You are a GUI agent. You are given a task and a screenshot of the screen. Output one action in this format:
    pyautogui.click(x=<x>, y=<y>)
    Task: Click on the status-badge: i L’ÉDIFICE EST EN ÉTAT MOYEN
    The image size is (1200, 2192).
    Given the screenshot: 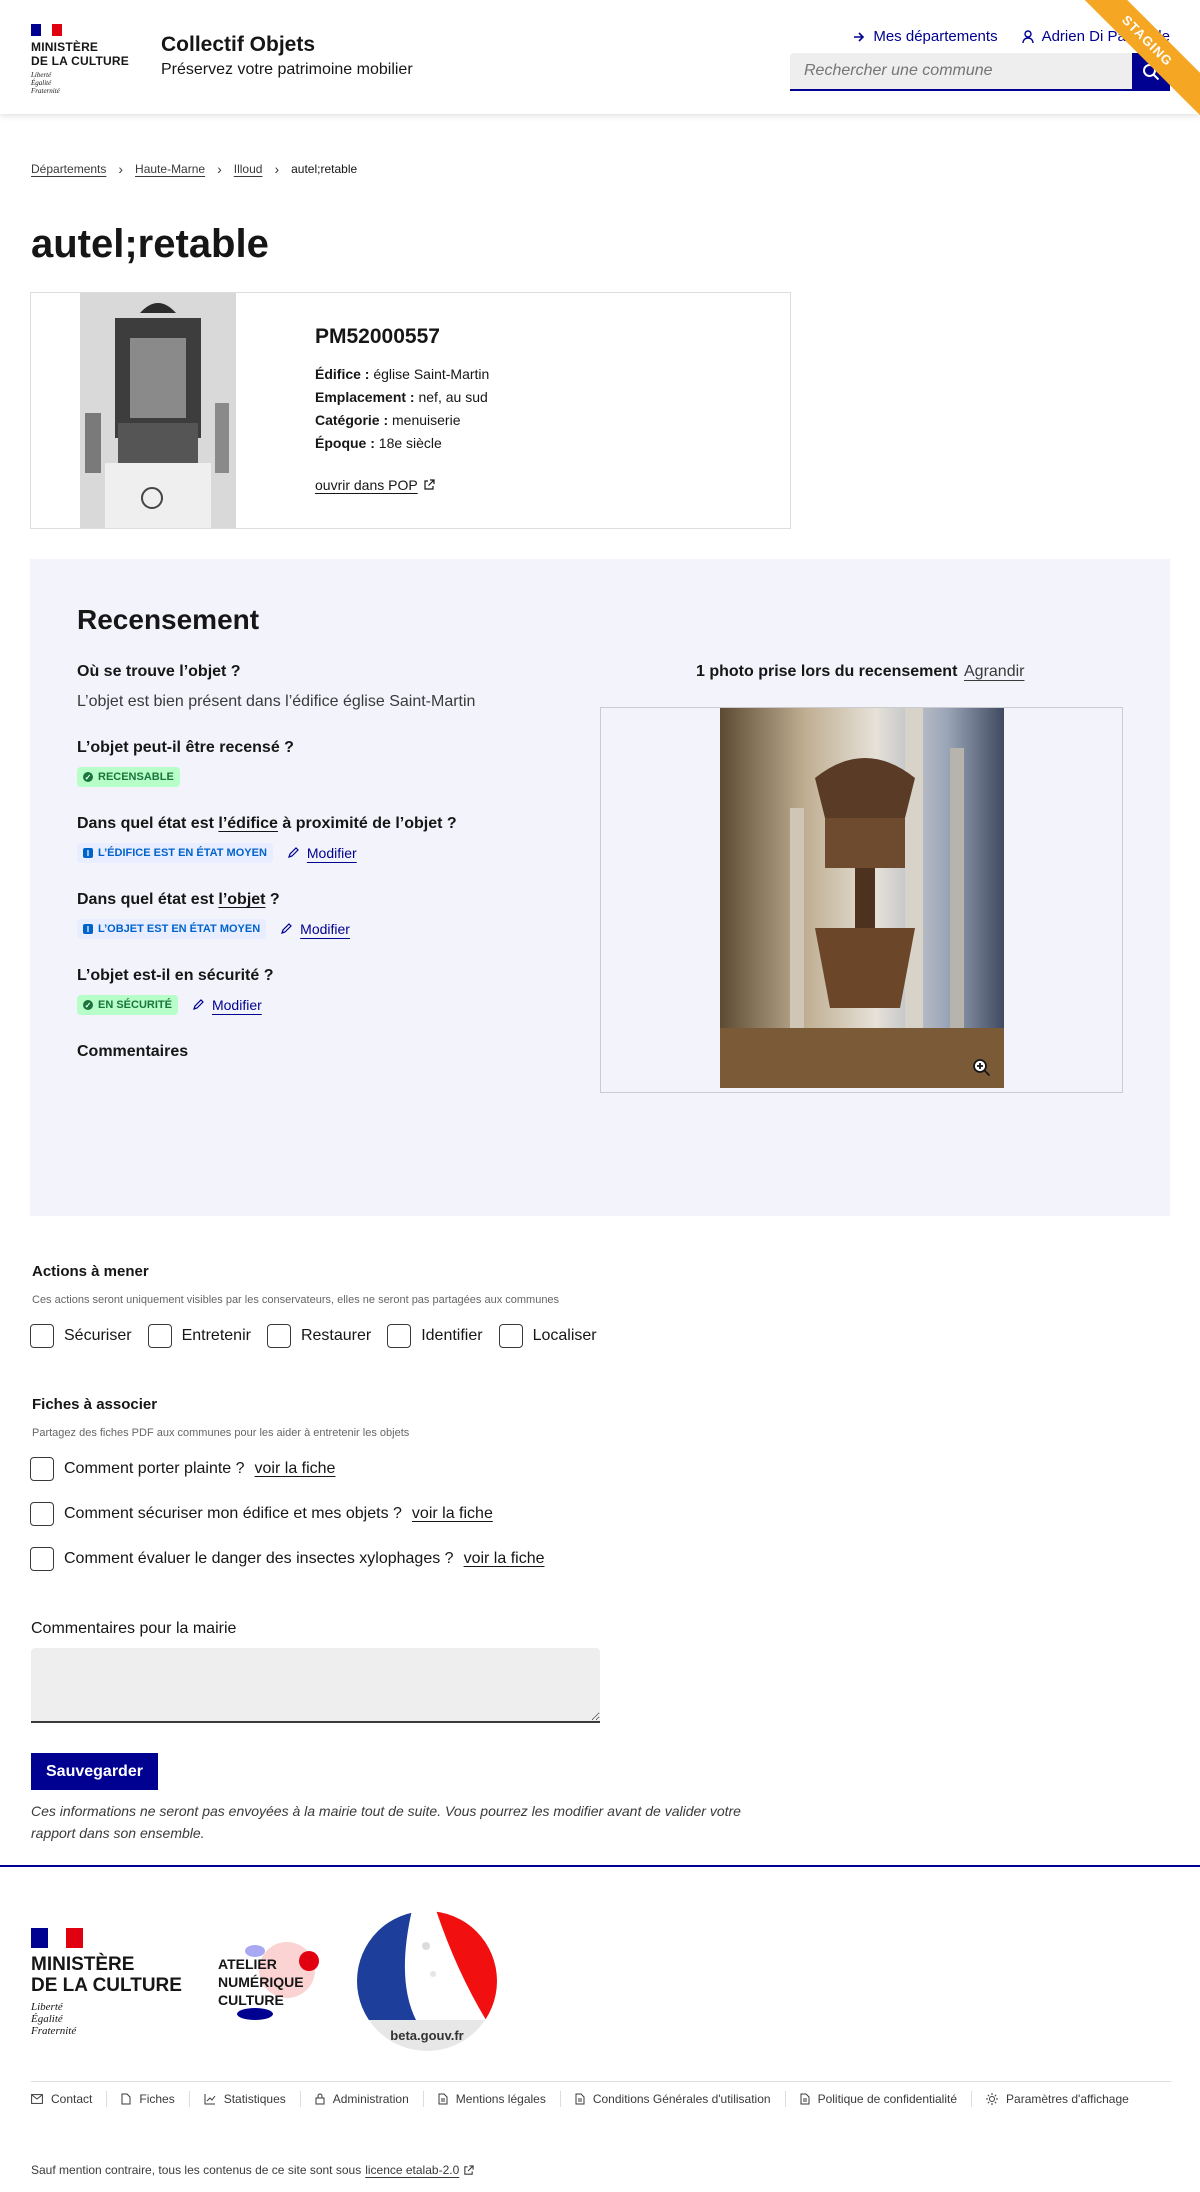 What is the action you would take?
    pyautogui.click(x=175, y=853)
    